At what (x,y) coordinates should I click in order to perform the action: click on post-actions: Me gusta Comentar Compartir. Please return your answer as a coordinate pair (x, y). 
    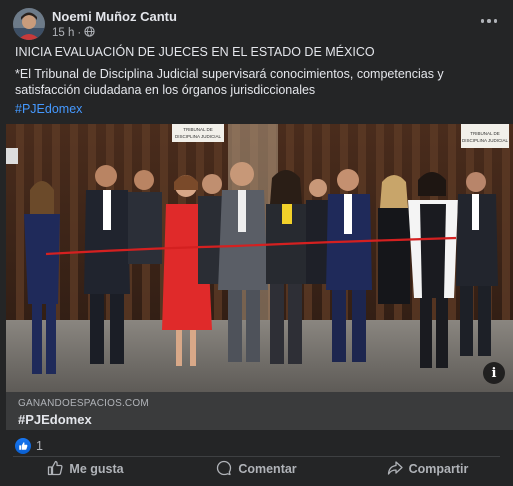
    Looking at the image, I should click on (256, 469).